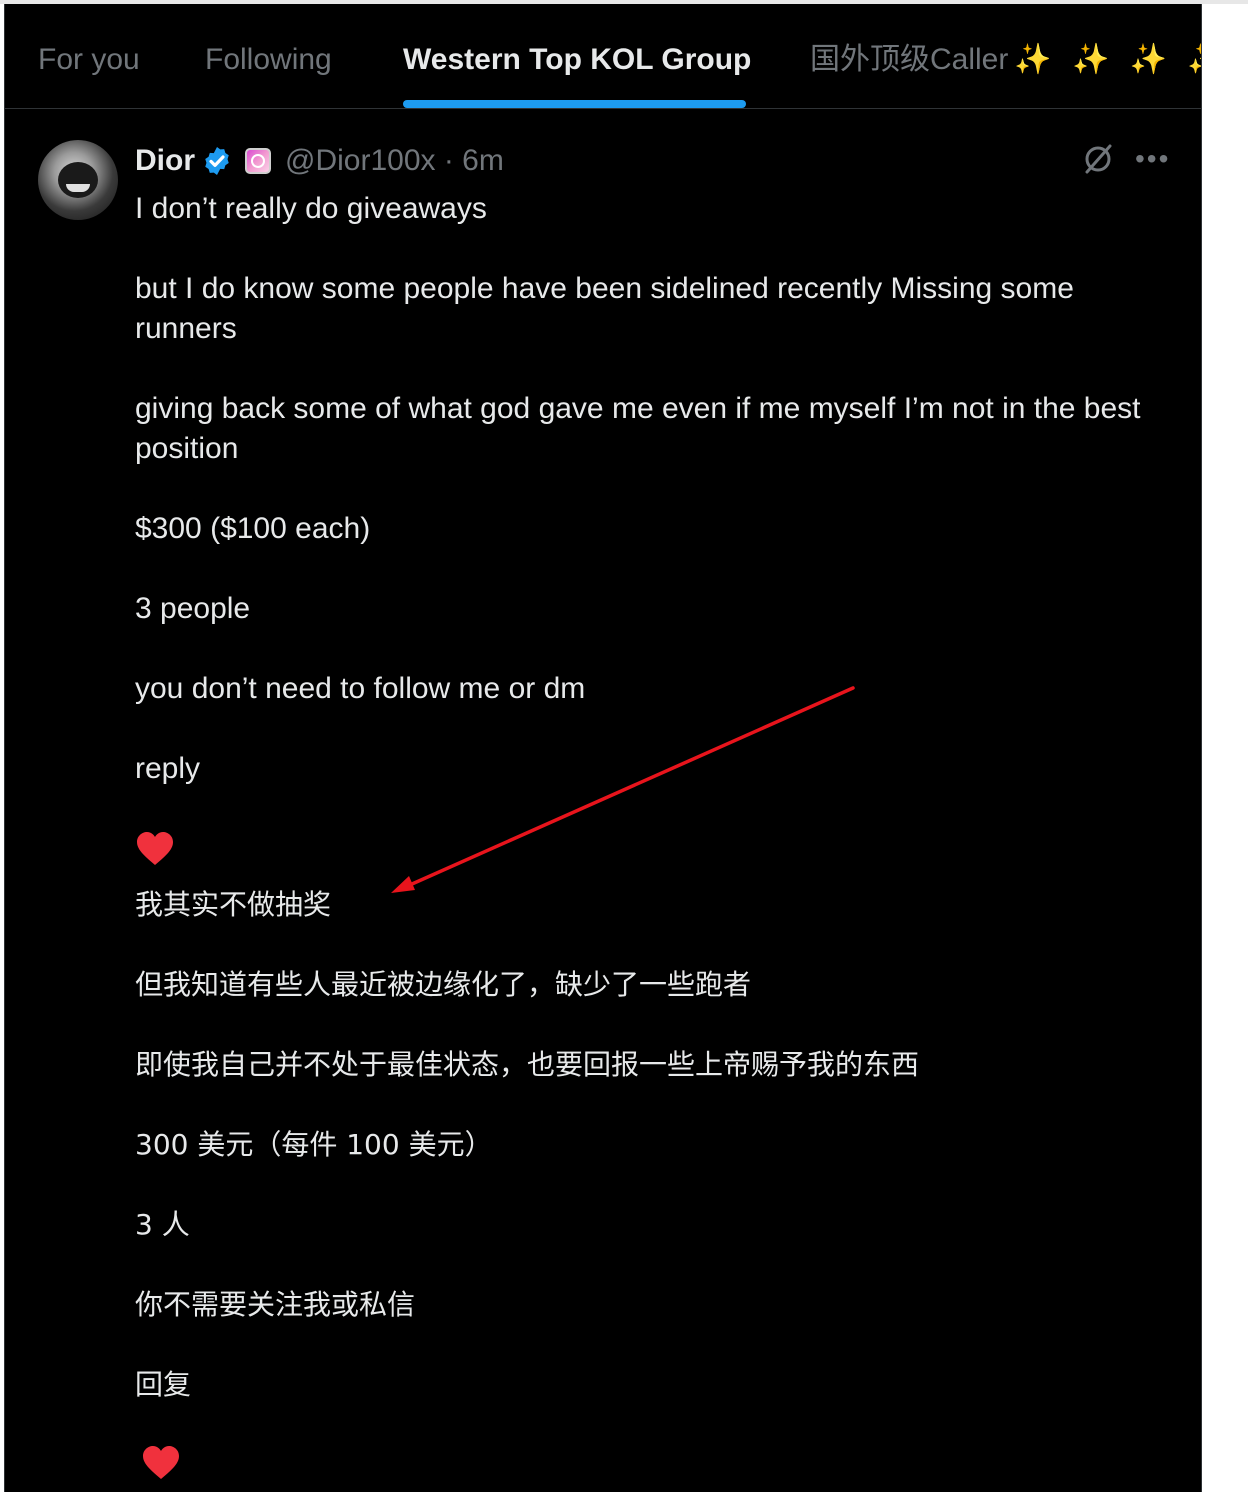  I want to click on active-tab-indicator, so click(574, 104).